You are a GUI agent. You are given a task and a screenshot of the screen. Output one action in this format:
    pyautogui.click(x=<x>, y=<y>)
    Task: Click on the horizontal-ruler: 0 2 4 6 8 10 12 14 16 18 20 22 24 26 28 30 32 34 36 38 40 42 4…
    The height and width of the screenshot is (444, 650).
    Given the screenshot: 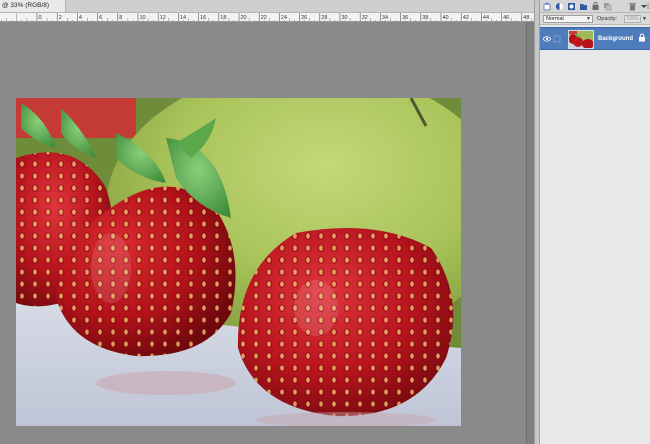 What is the action you would take?
    pyautogui.click(x=267, y=17)
    